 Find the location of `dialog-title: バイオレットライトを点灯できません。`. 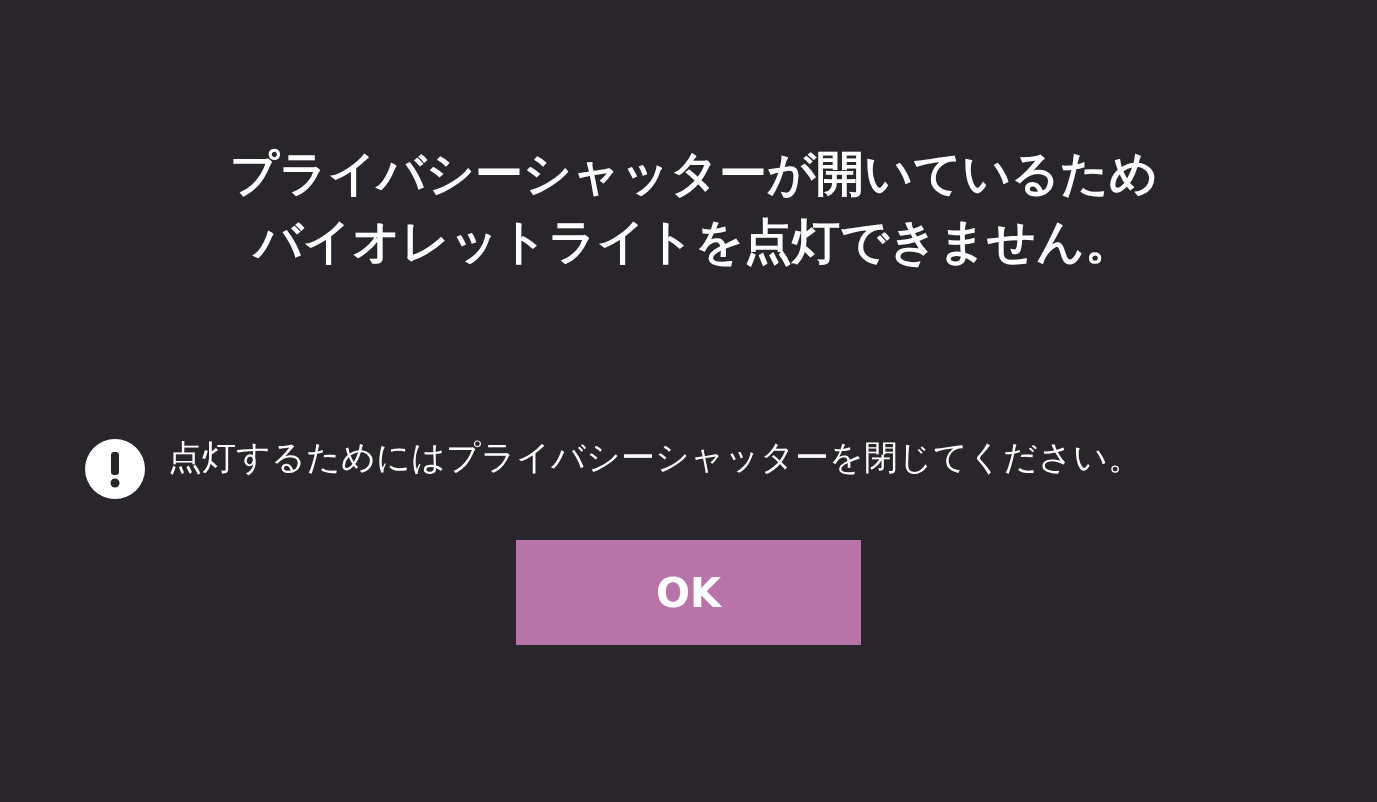

dialog-title: バイオレットライトを点灯できません。 is located at coordinates (693, 241).